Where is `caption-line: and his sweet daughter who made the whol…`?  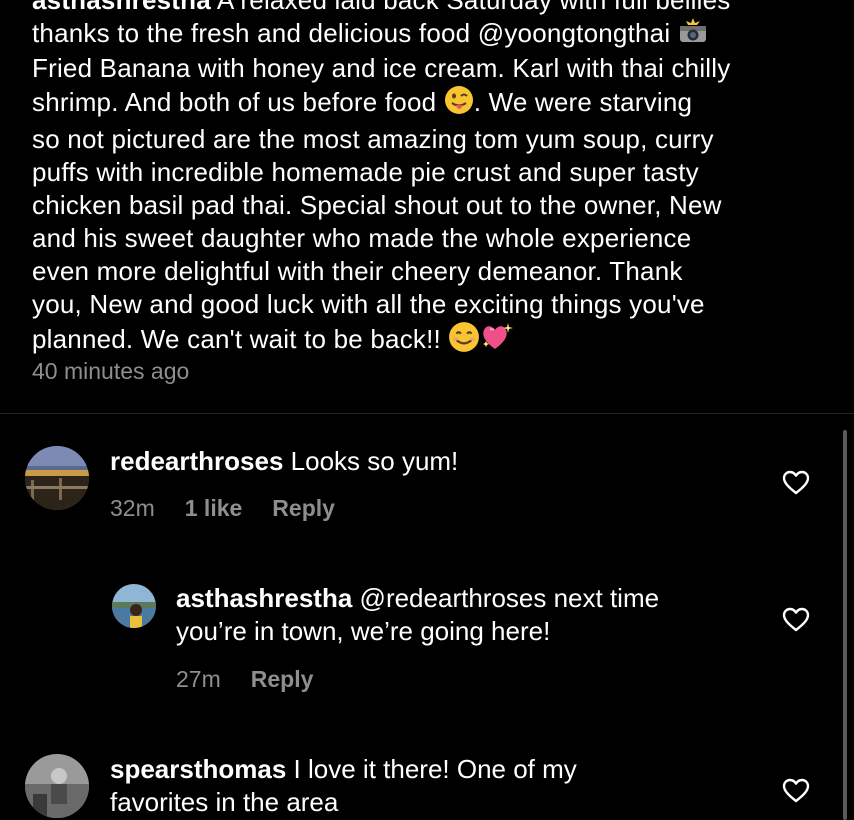 caption-line: and his sweet daughter who made the whol… is located at coordinates (362, 238).